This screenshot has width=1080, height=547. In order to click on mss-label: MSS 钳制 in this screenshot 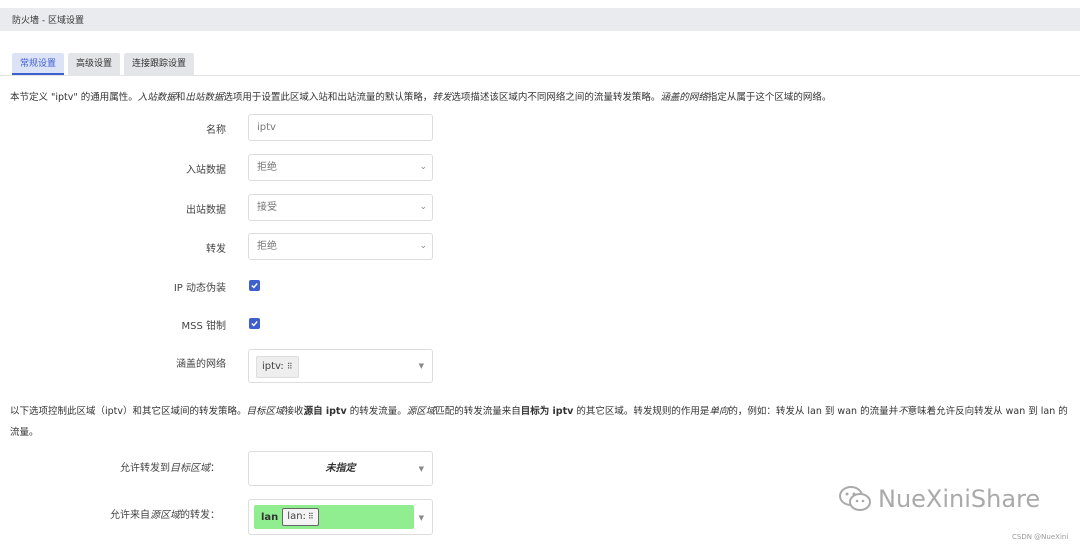, I will do `click(203, 326)`.